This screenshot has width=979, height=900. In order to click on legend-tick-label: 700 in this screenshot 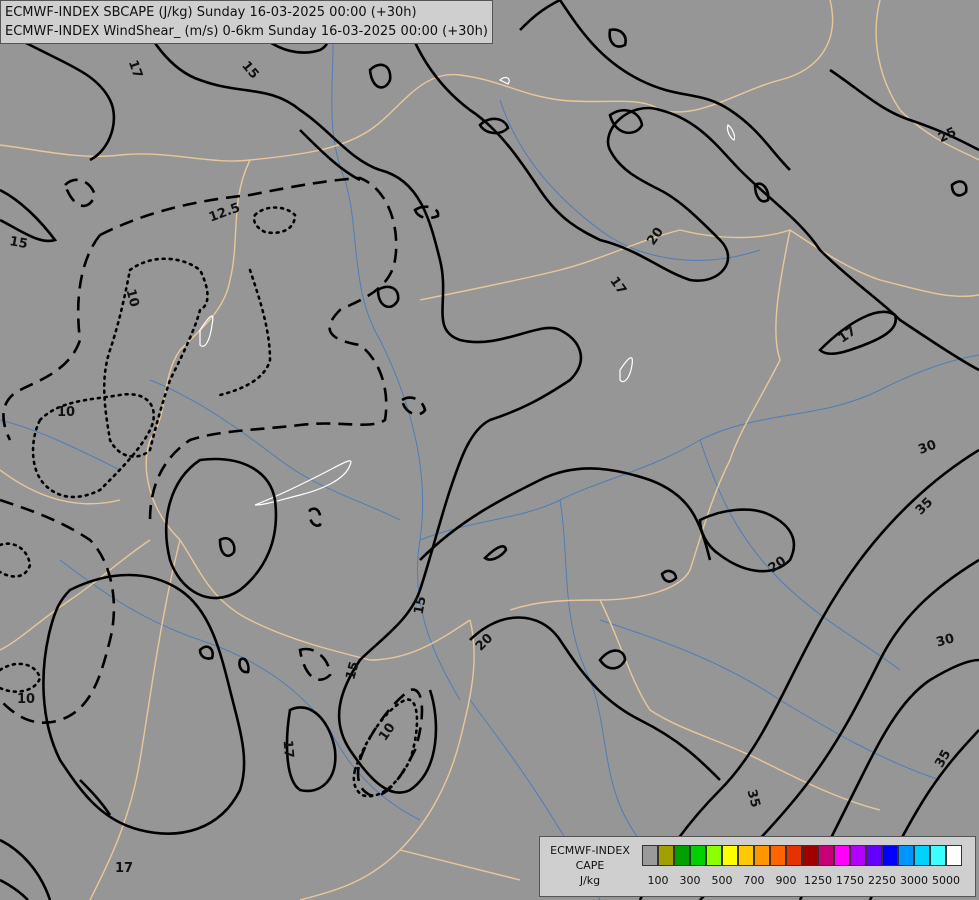, I will do `click(754, 880)`.